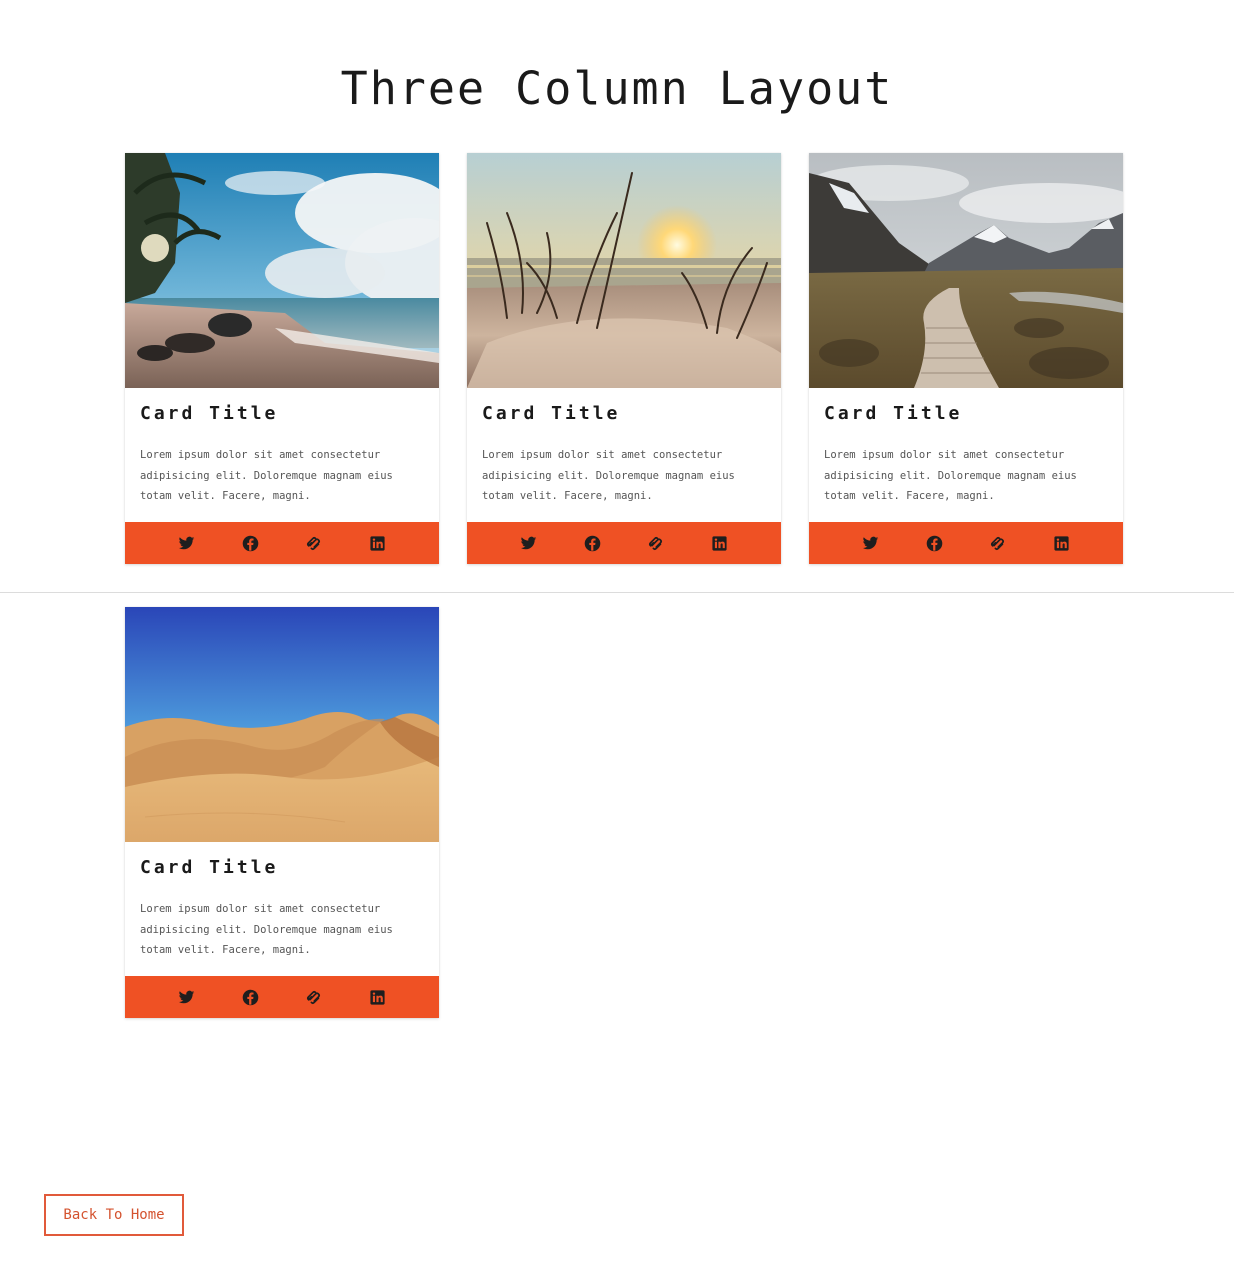 This screenshot has width=1234, height=1279. Describe the element at coordinates (282, 724) in the screenshot. I see `card-image-desert-dunes` at that location.